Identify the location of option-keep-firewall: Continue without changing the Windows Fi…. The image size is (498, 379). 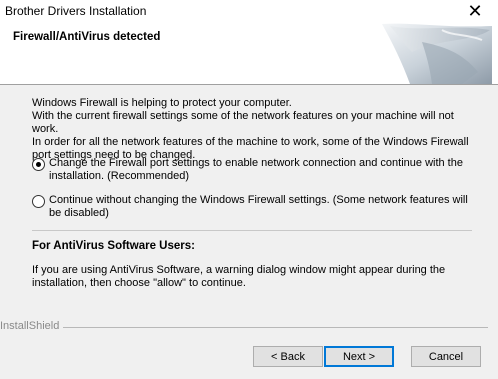
(257, 207).